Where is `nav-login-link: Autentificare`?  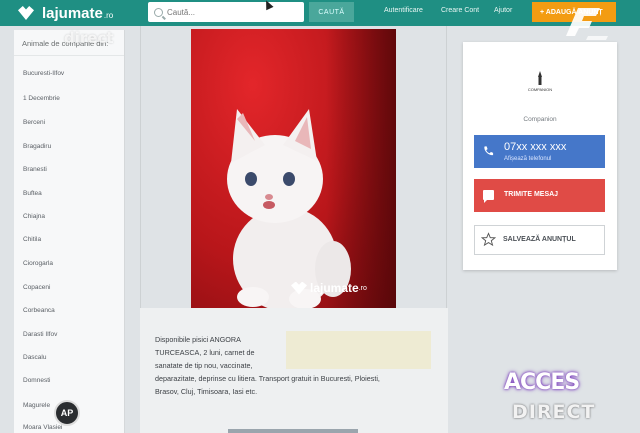
nav-login-link: Autentificare is located at coordinates (403, 10).